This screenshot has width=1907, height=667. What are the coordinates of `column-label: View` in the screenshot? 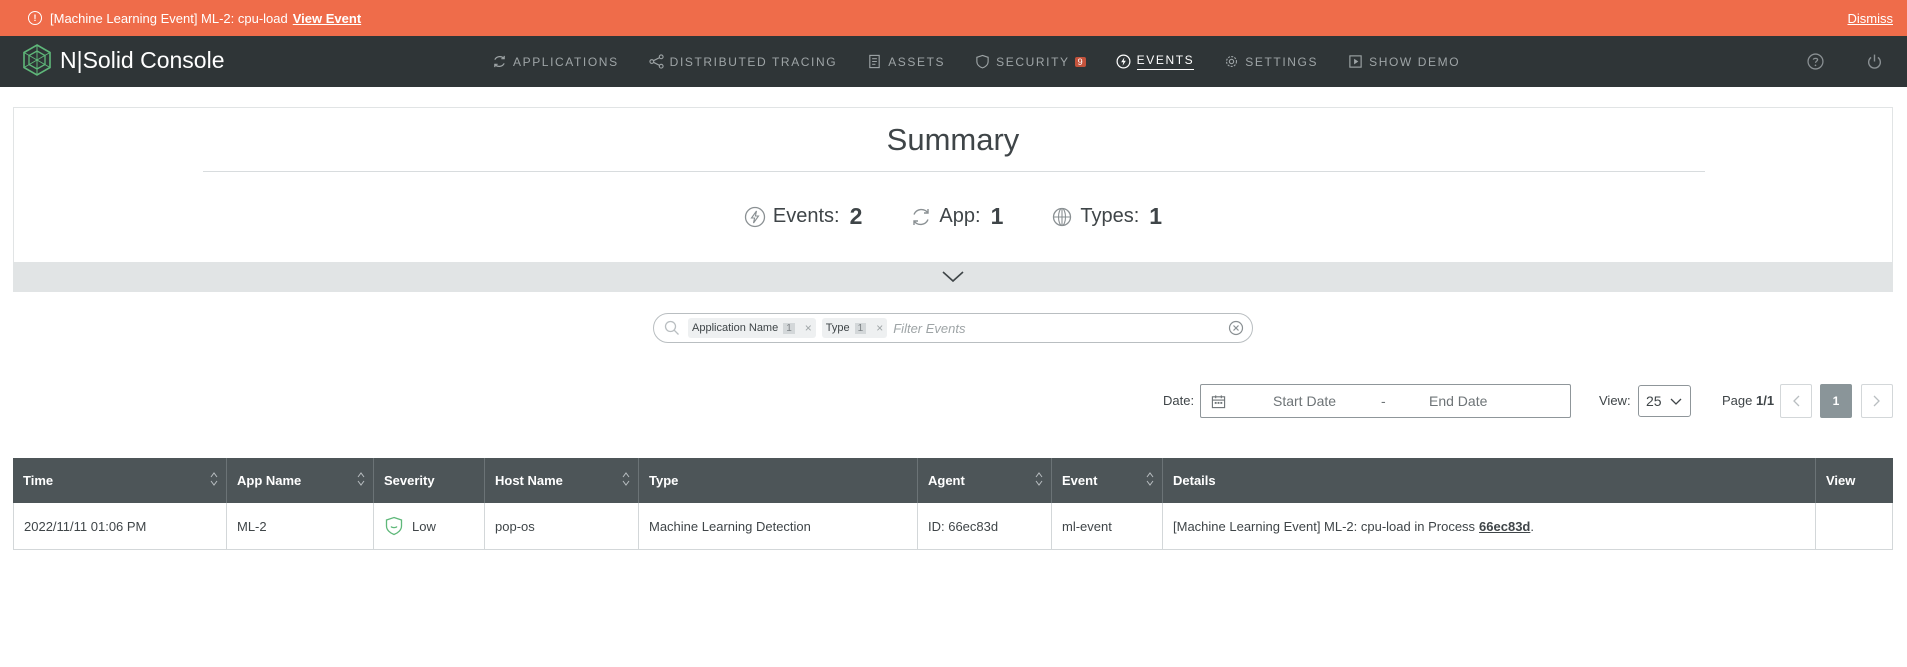 It's located at (1841, 480).